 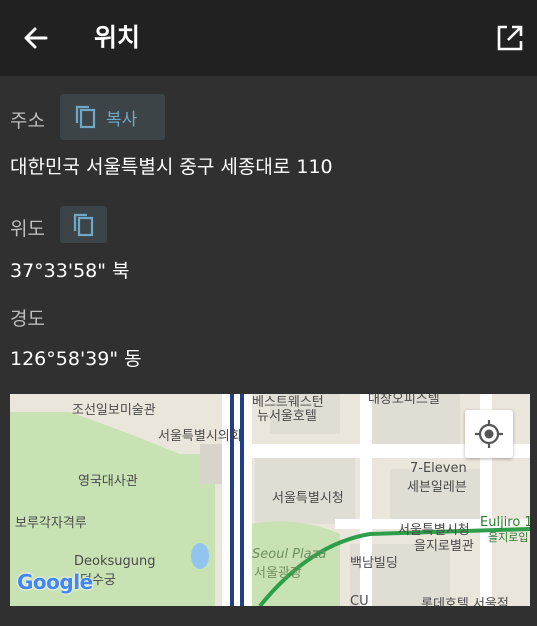 I want to click on map-place-label: 조선일보미술관, so click(x=114, y=410).